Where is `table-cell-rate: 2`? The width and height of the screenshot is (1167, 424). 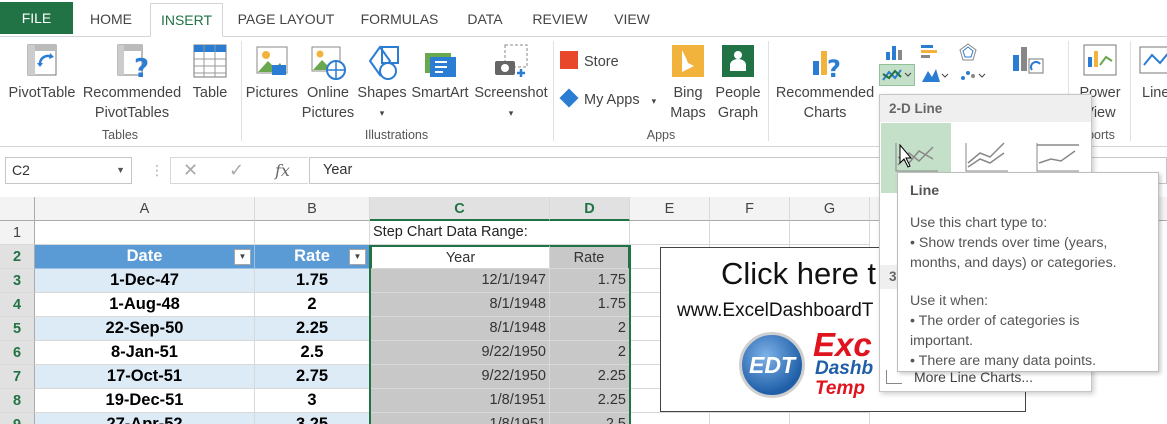
table-cell-rate: 2 is located at coordinates (312, 305).